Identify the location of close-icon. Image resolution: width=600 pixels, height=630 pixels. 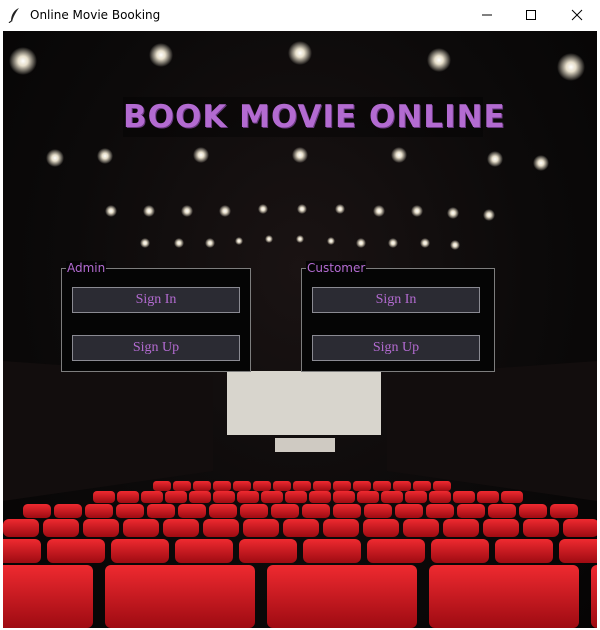
(577, 15).